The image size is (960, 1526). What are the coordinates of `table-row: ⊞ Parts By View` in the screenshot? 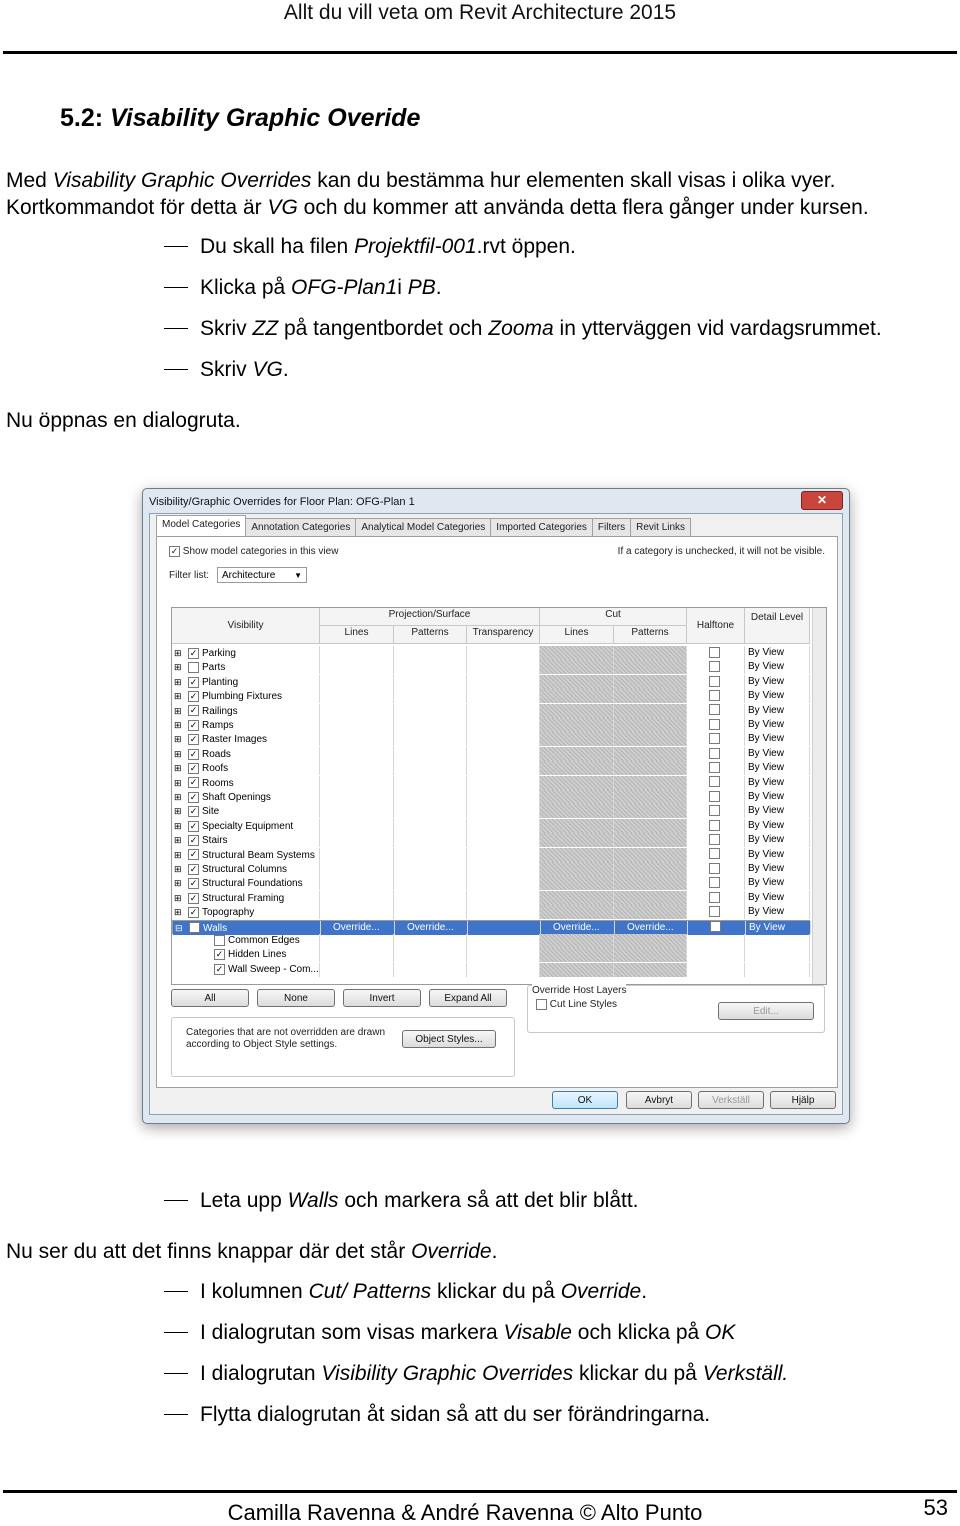 It's located at (491, 667).